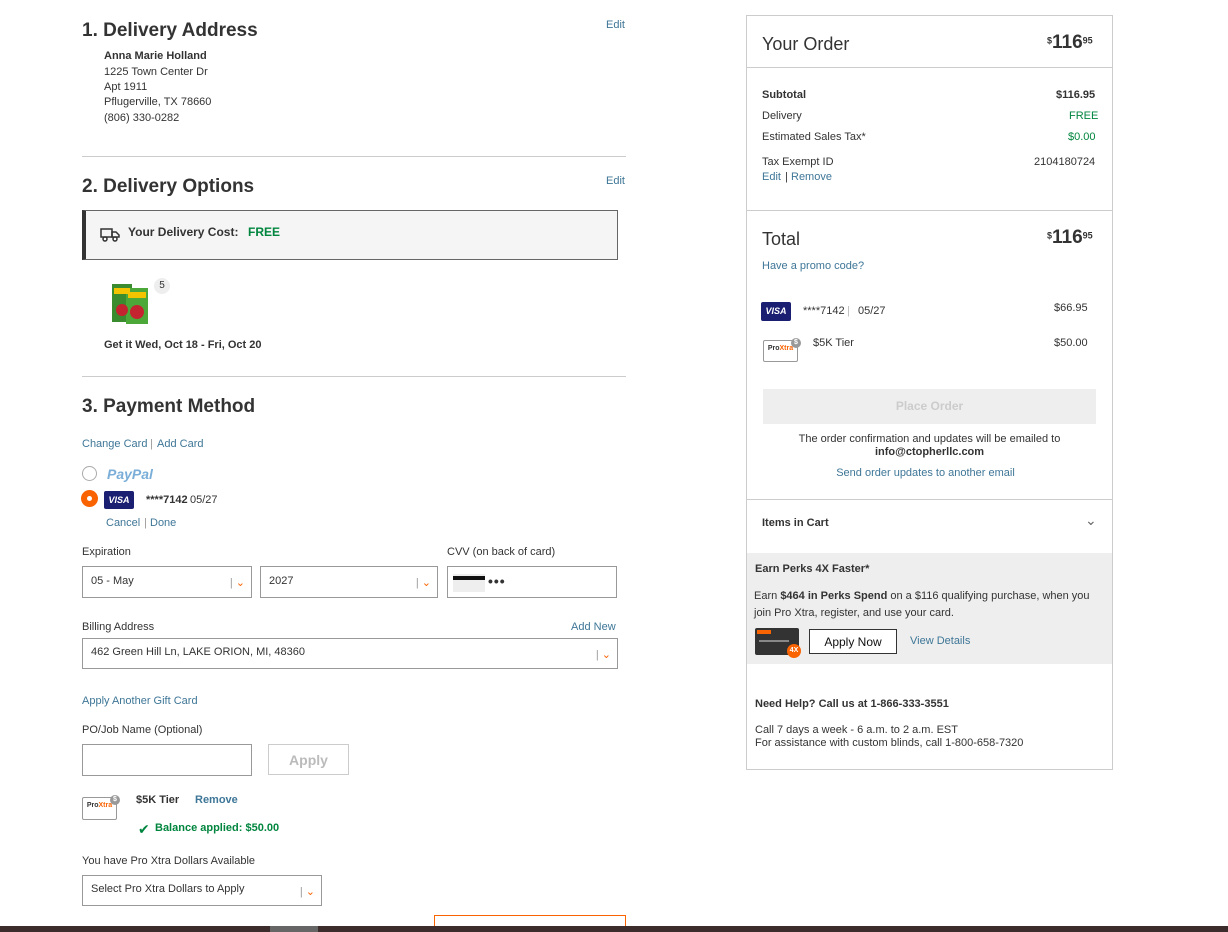 The width and height of the screenshot is (1228, 932). What do you see at coordinates (771, 177) in the screenshot?
I see `tax-exempt-edit-link: Edit` at bounding box center [771, 177].